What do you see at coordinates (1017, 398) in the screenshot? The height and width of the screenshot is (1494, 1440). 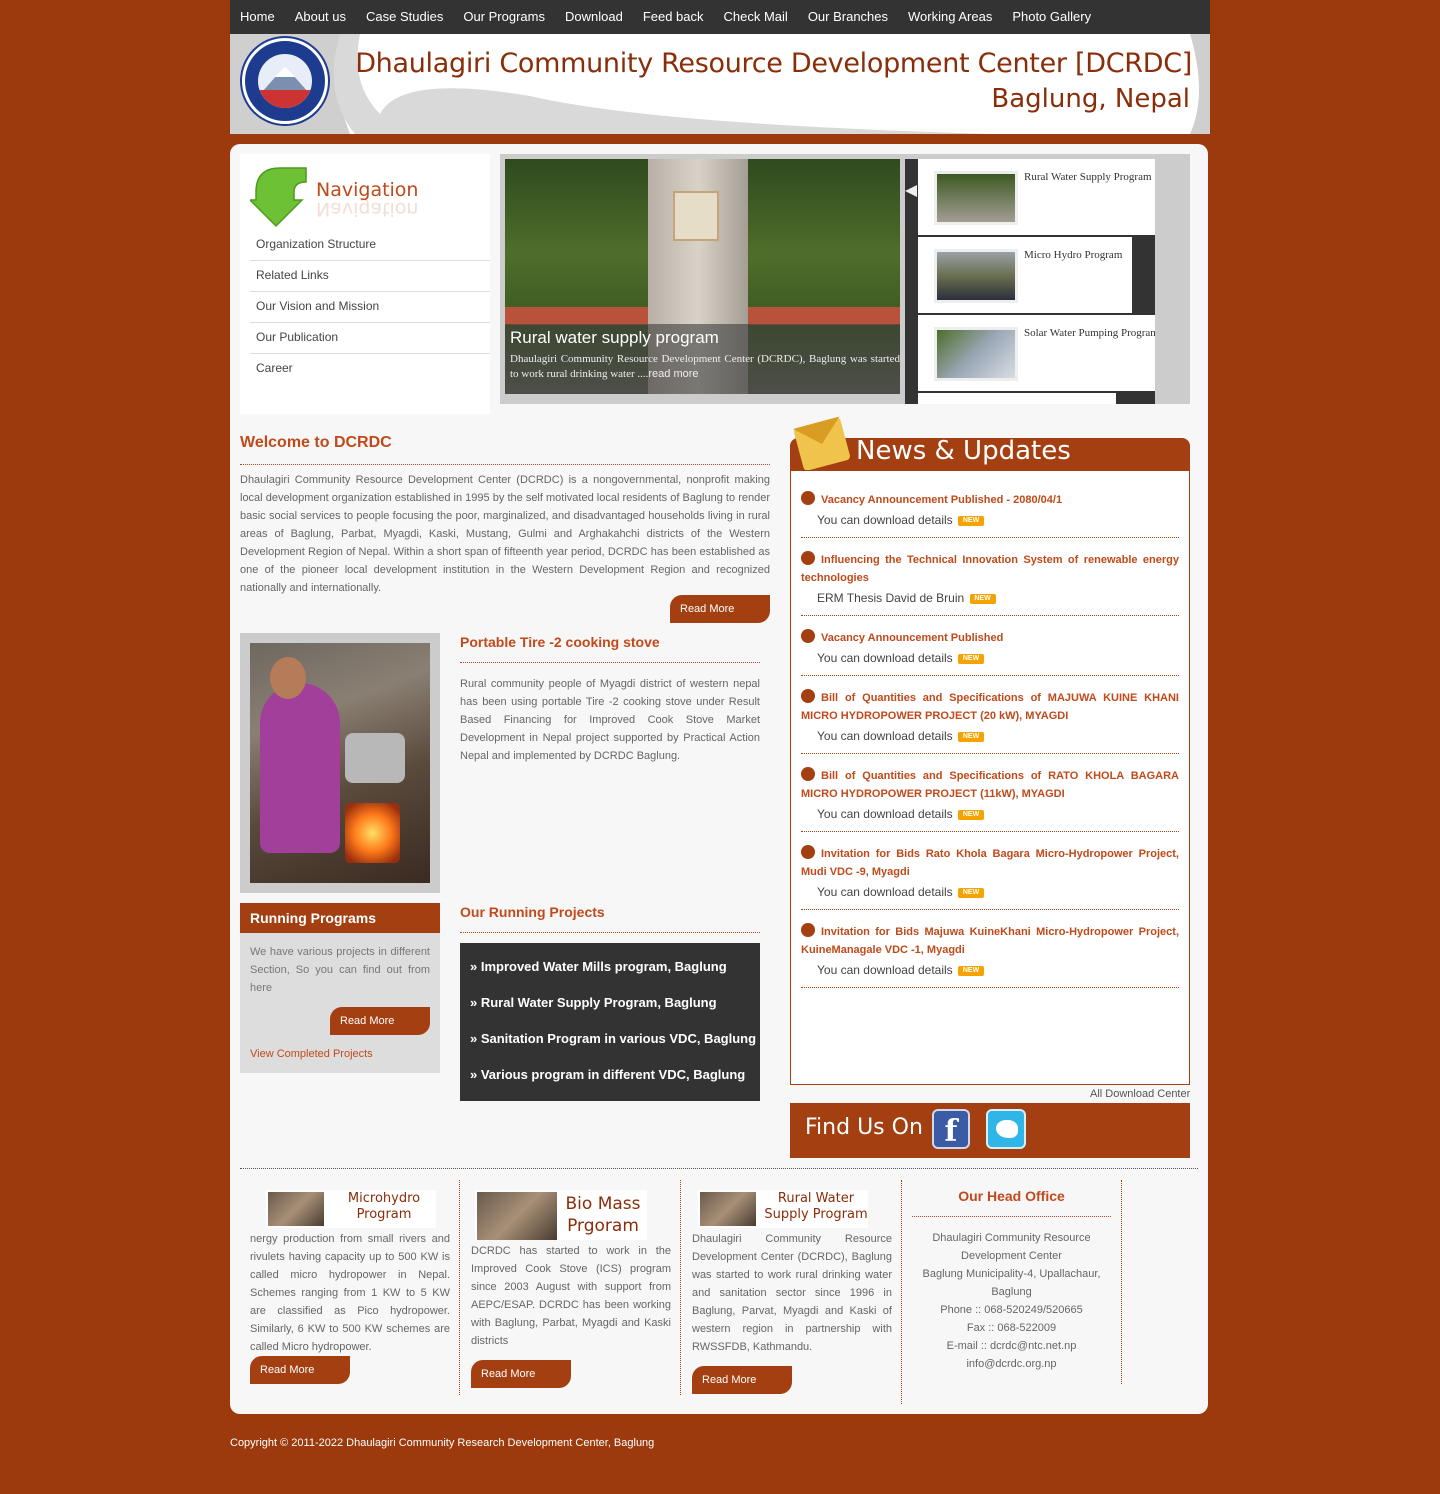 I see `thumb-next` at bounding box center [1017, 398].